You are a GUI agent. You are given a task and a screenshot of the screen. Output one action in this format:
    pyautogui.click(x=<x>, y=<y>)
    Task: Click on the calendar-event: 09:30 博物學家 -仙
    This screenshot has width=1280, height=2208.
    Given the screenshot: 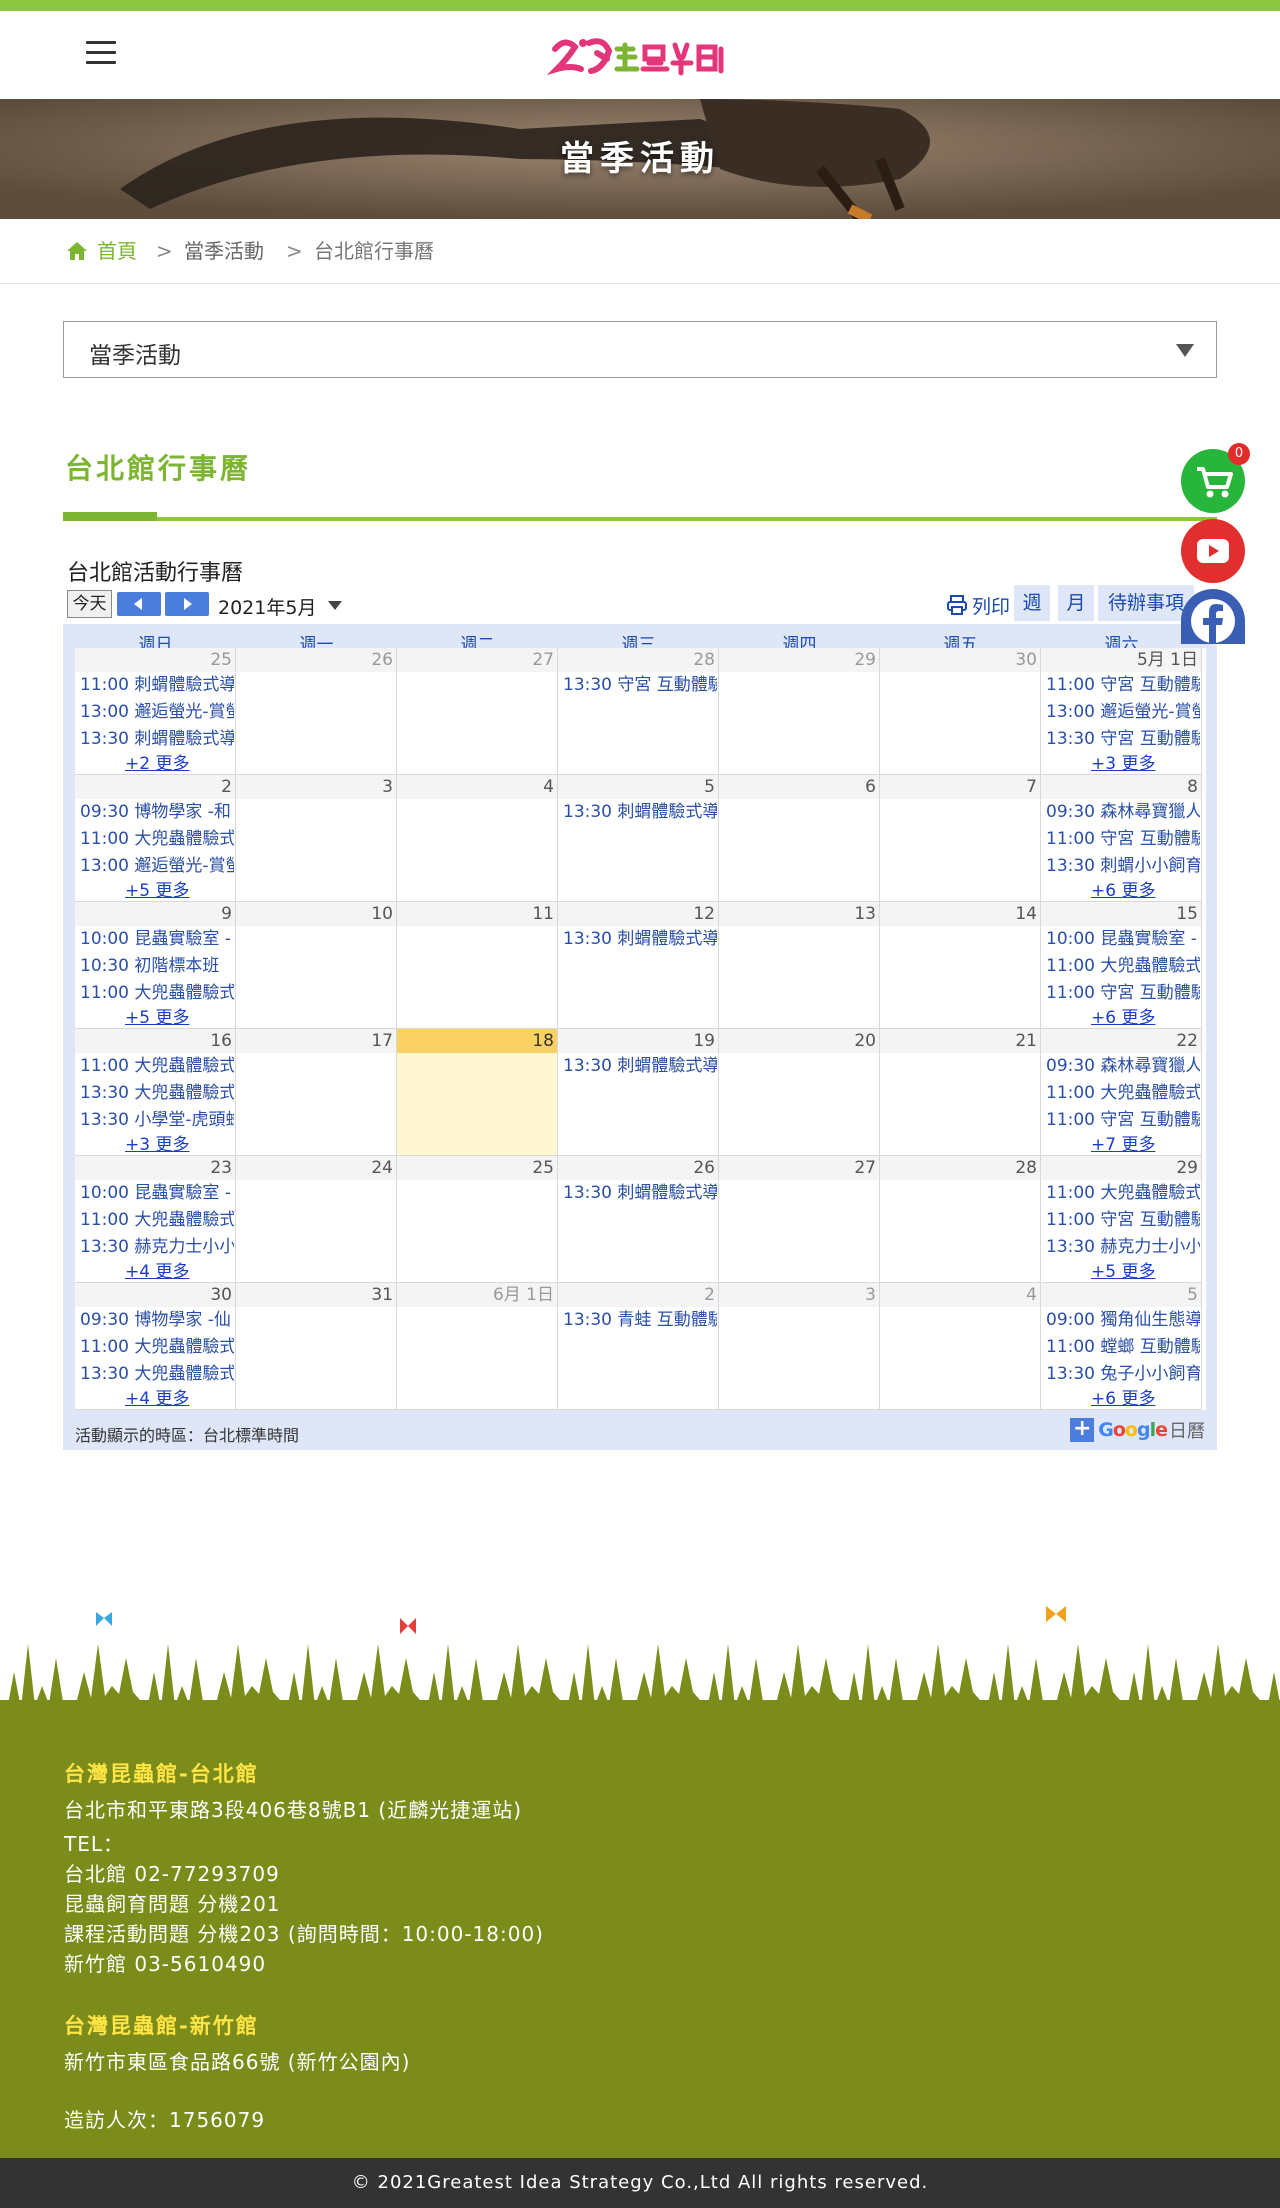 What is the action you would take?
    pyautogui.click(x=157, y=1320)
    